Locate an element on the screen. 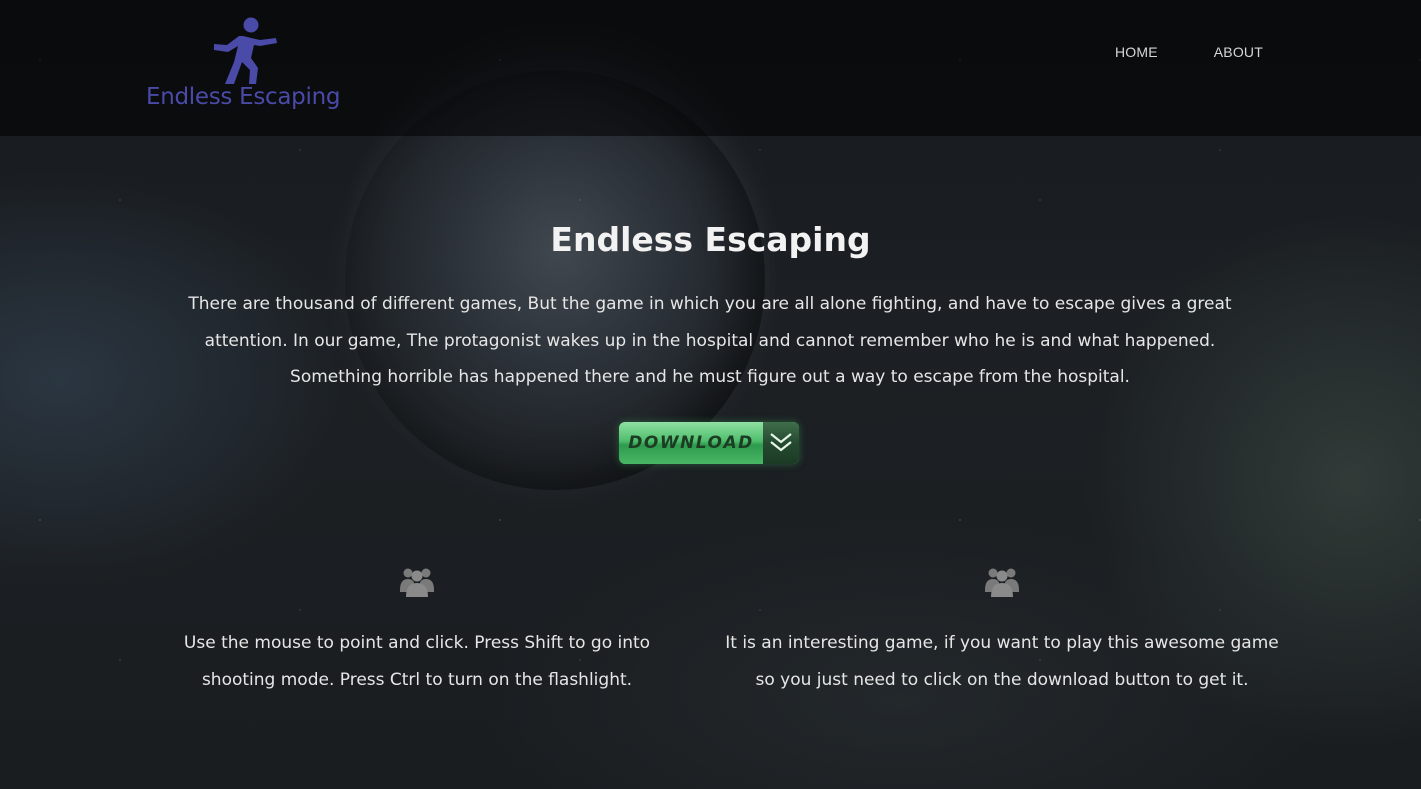 This screenshot has height=789, width=1421. download-button: DOWNLOAD is located at coordinates (709, 443).